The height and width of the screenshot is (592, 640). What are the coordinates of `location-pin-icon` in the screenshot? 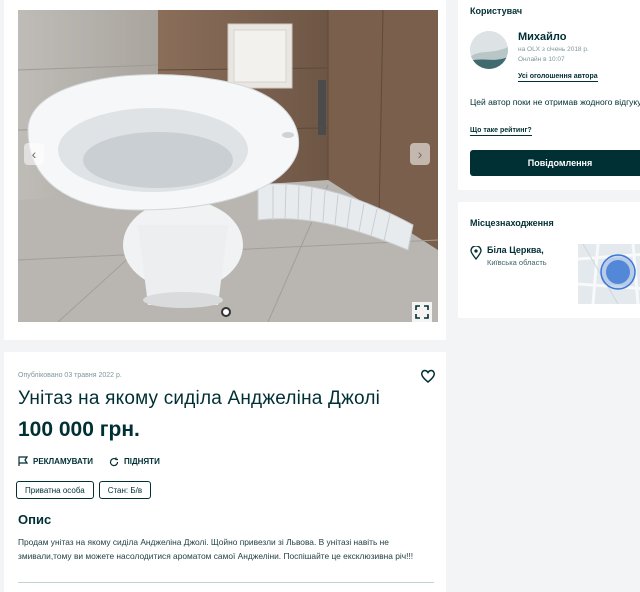 It's located at (476, 253).